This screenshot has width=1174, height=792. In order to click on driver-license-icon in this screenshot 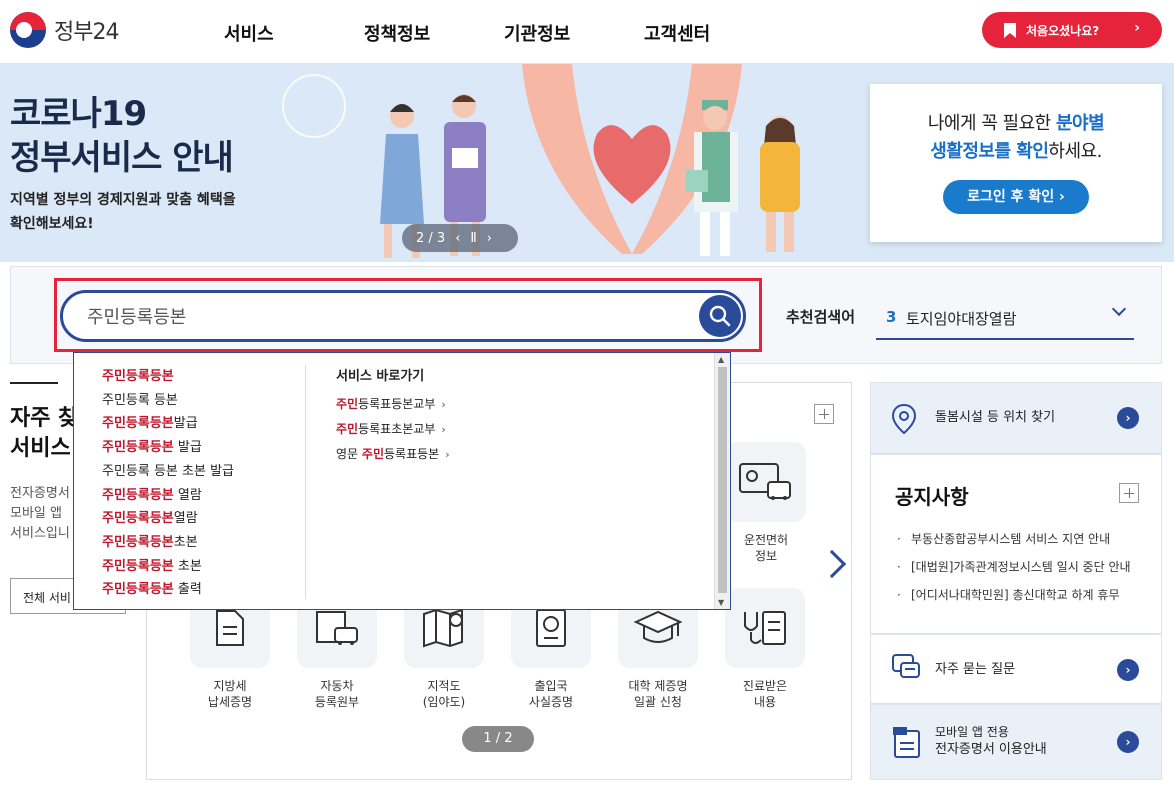, I will do `click(766, 482)`.